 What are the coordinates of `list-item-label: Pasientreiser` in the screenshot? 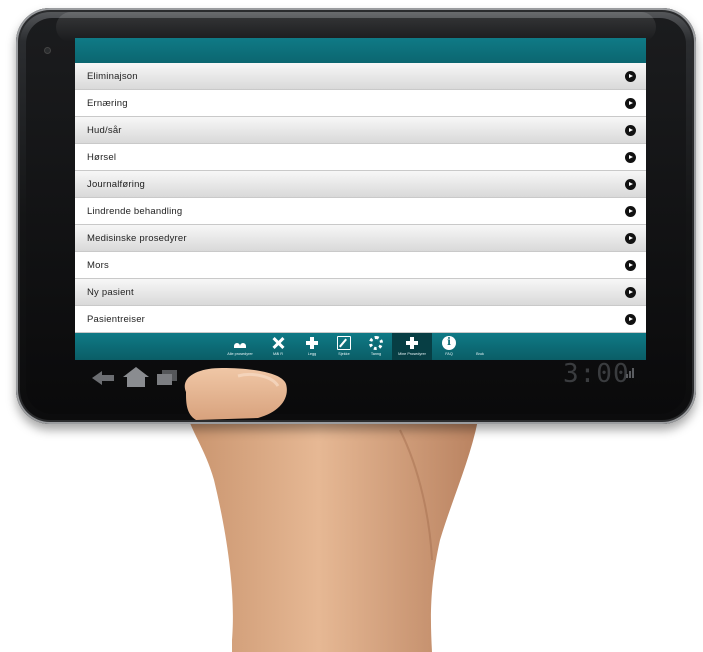 It's located at (116, 319).